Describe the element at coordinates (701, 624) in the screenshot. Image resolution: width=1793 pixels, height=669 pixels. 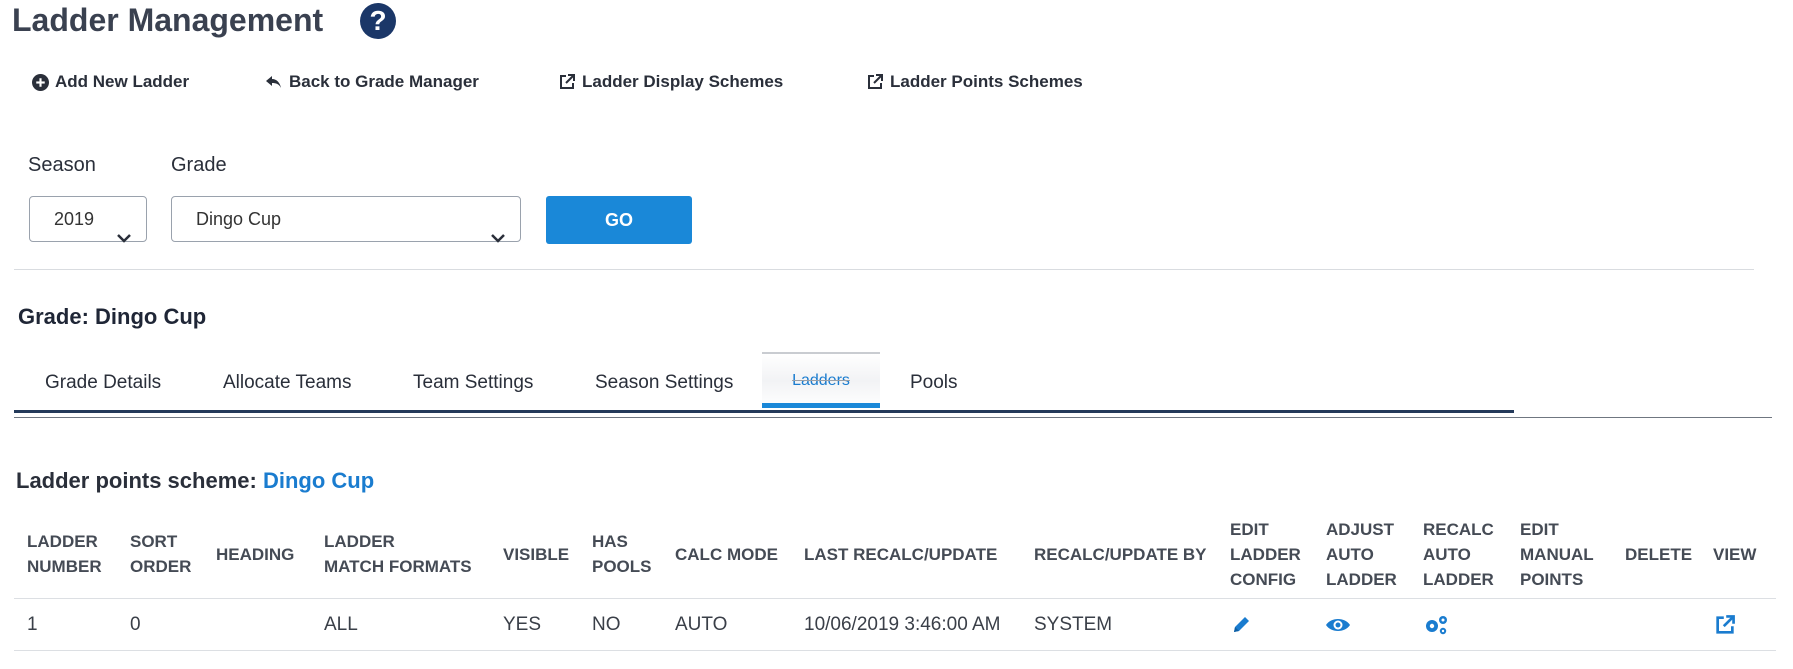
I see `cell-calc-mode: AUTO` at that location.